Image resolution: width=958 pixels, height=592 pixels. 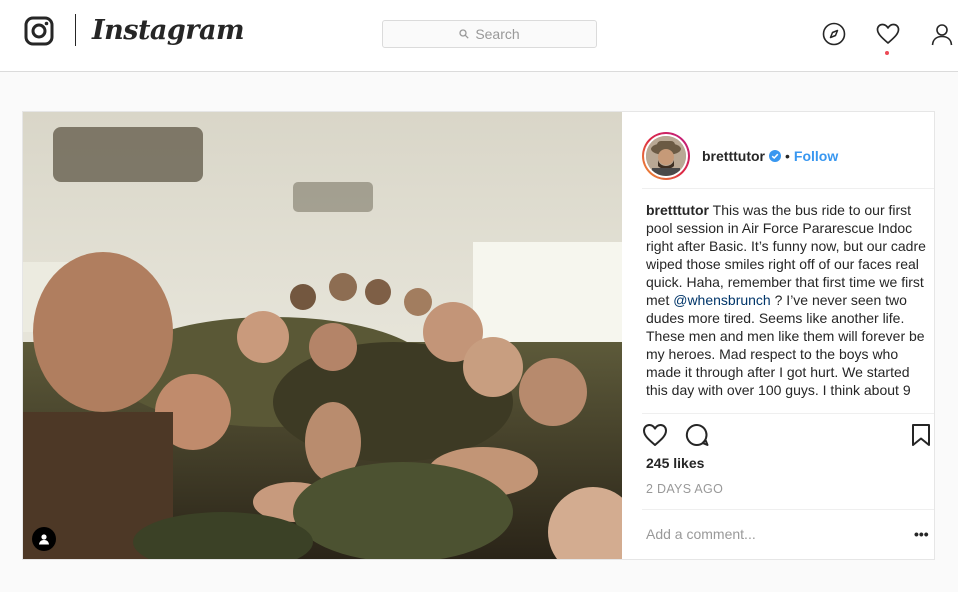 I want to click on search-input: Search, so click(x=489, y=34).